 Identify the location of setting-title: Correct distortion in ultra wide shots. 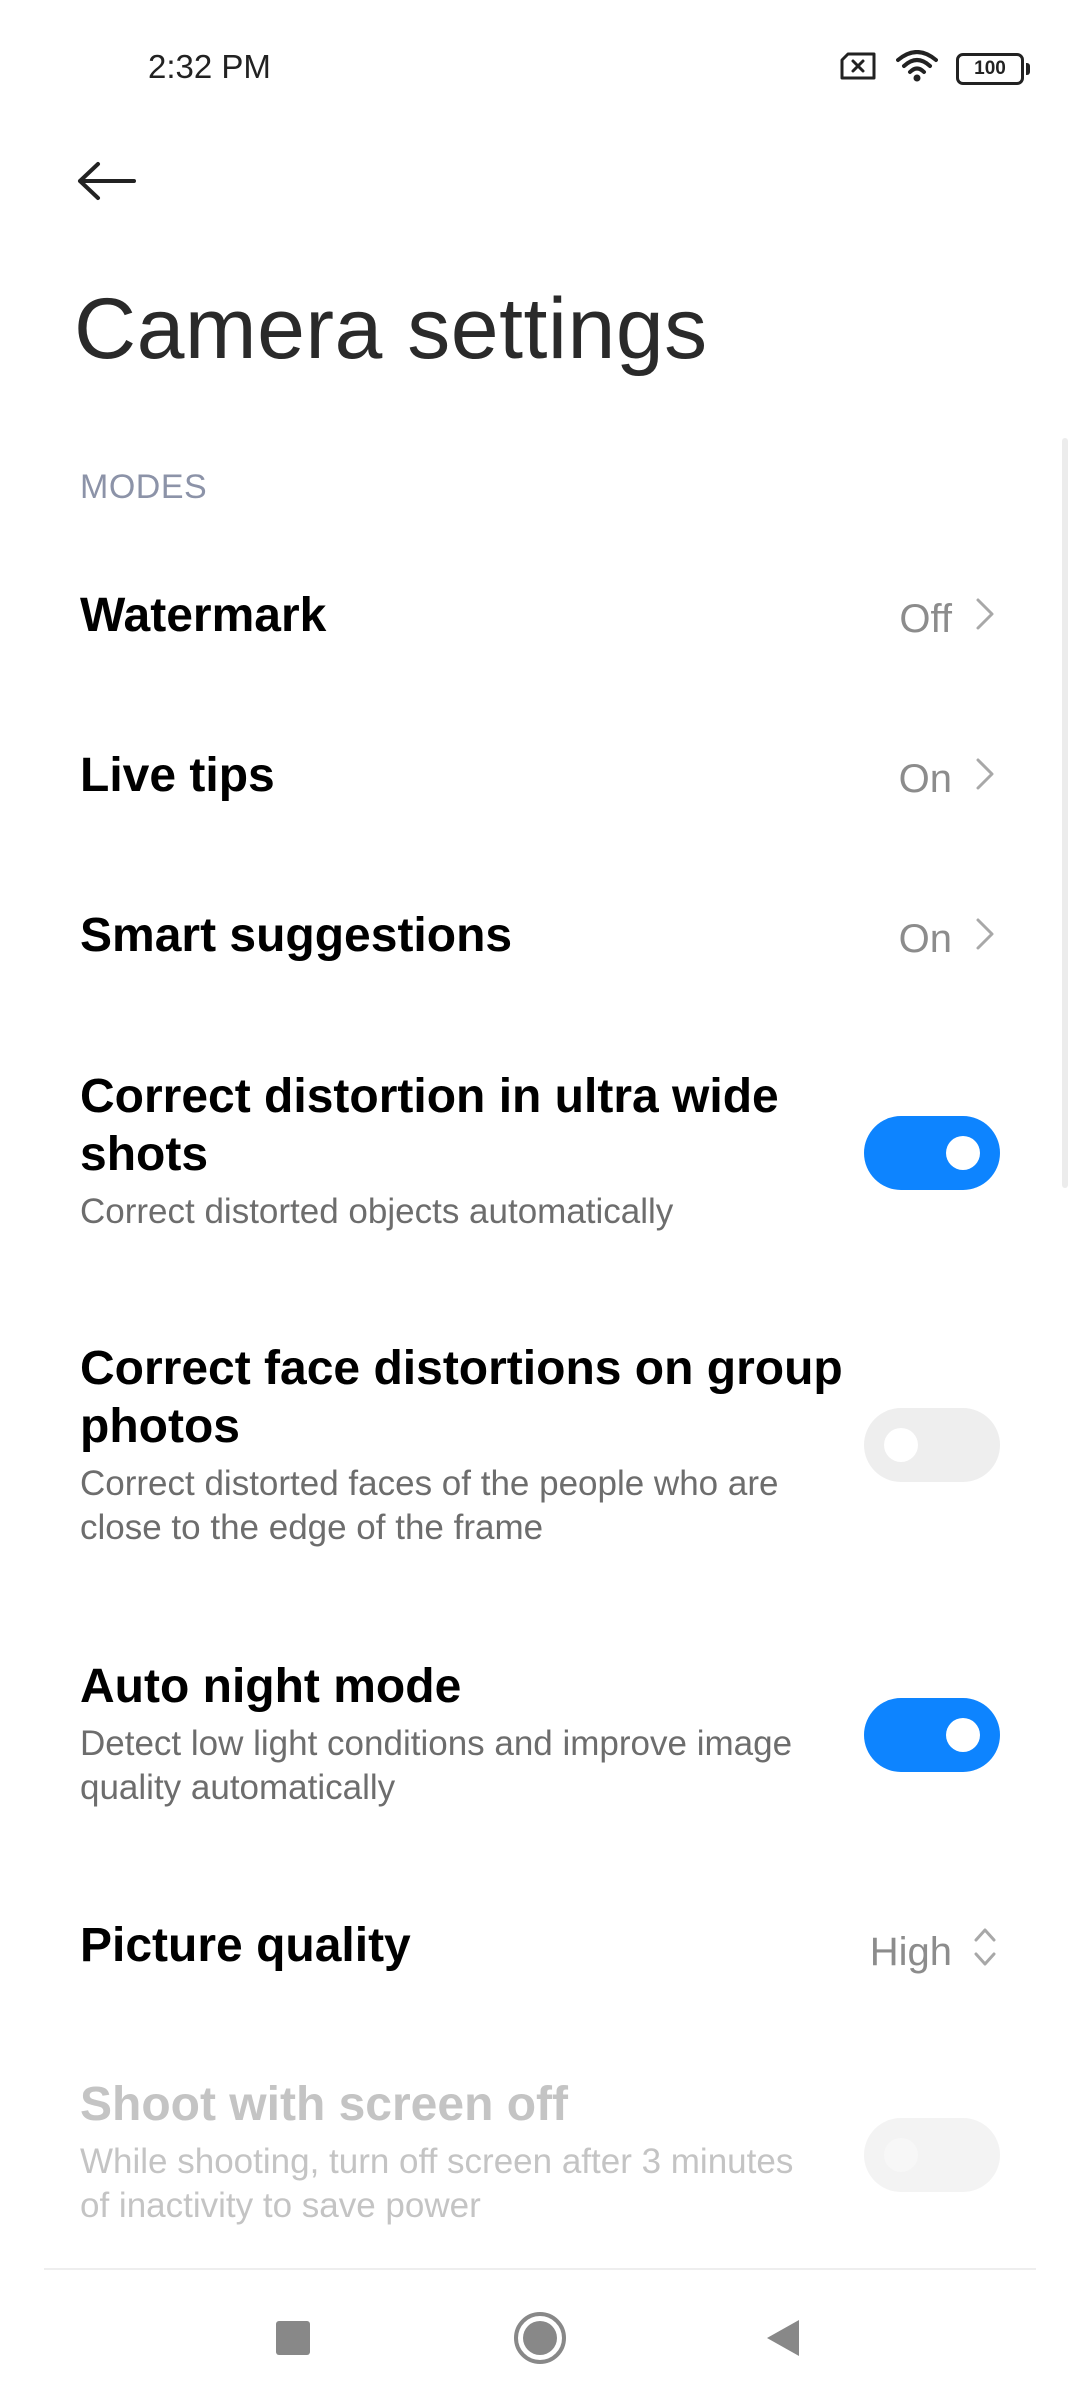
(429, 1125).